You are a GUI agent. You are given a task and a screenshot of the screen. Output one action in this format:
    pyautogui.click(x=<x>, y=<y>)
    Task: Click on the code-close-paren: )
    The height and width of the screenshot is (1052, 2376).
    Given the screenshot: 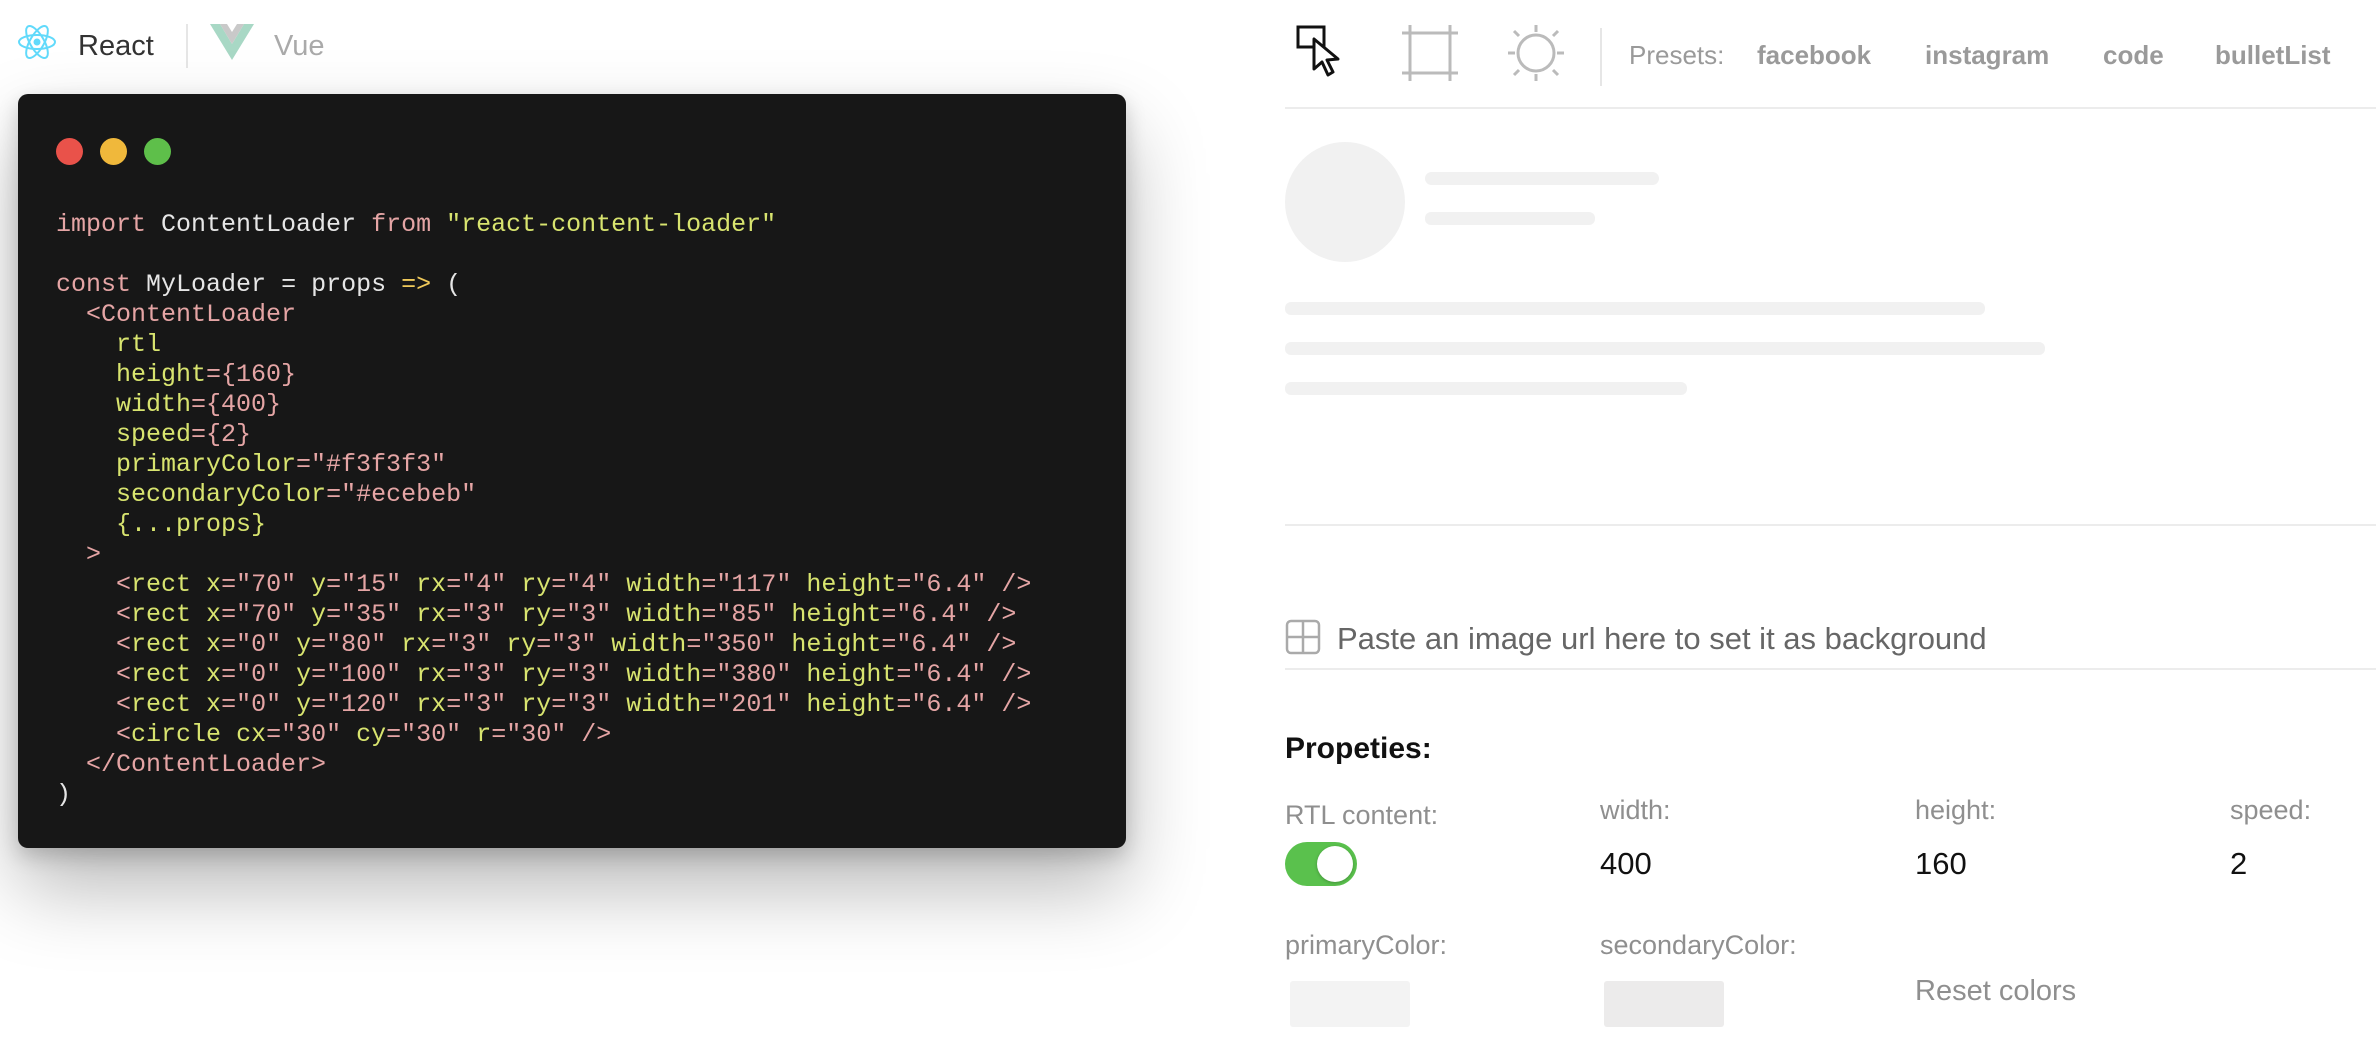 What is the action you would take?
    pyautogui.click(x=64, y=794)
    